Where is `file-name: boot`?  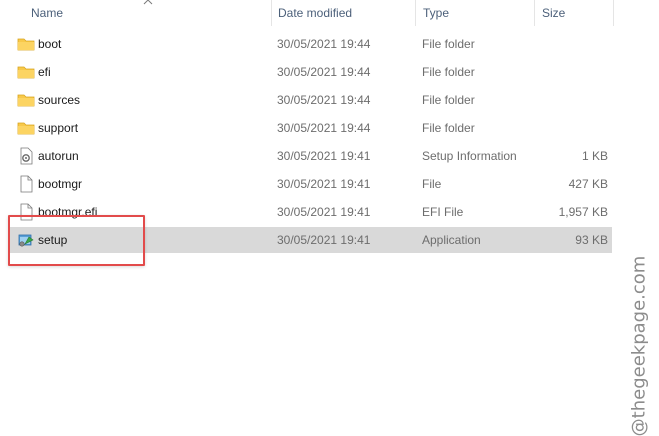
file-name: boot is located at coordinates (50, 44).